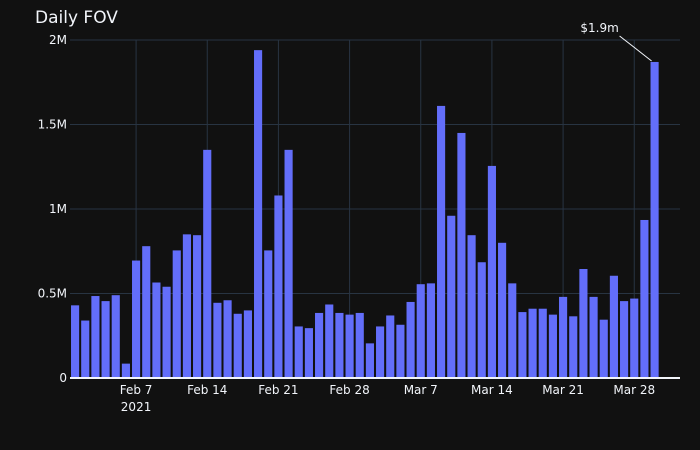 The width and height of the screenshot is (700, 450). Describe the element at coordinates (136, 390) in the screenshot. I see `x-tick-label: Feb 7` at that location.